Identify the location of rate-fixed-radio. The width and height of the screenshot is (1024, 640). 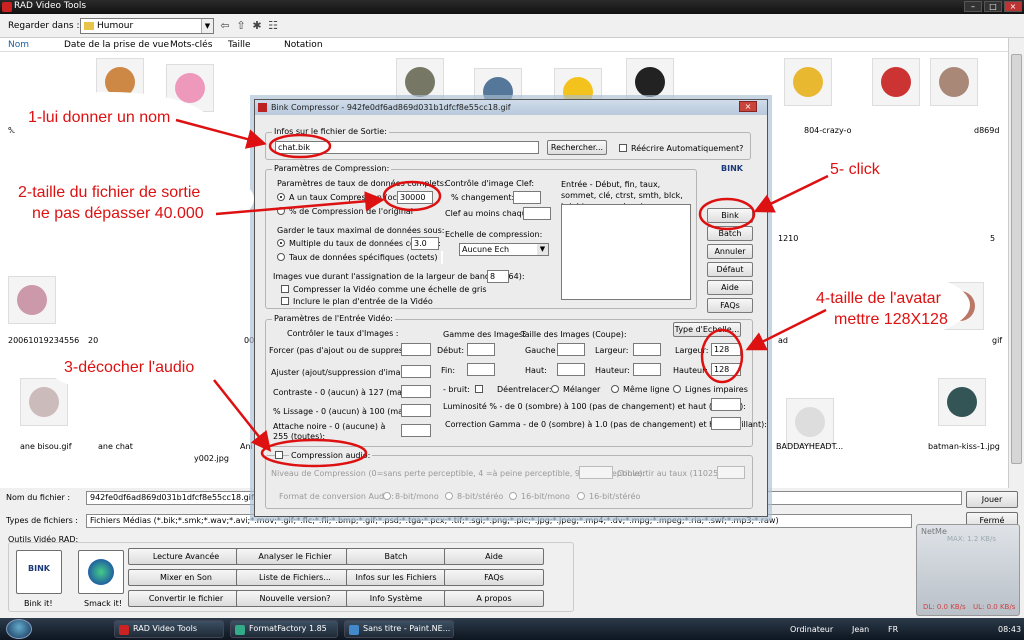
(281, 197).